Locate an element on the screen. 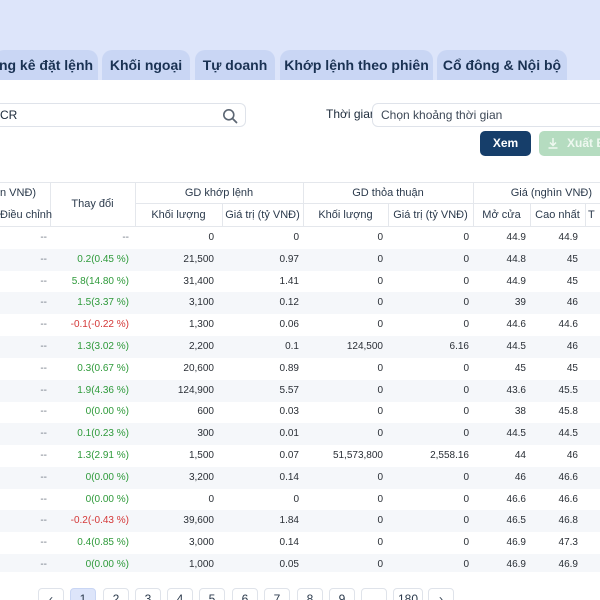  cell-open: 44.8 is located at coordinates (516, 259).